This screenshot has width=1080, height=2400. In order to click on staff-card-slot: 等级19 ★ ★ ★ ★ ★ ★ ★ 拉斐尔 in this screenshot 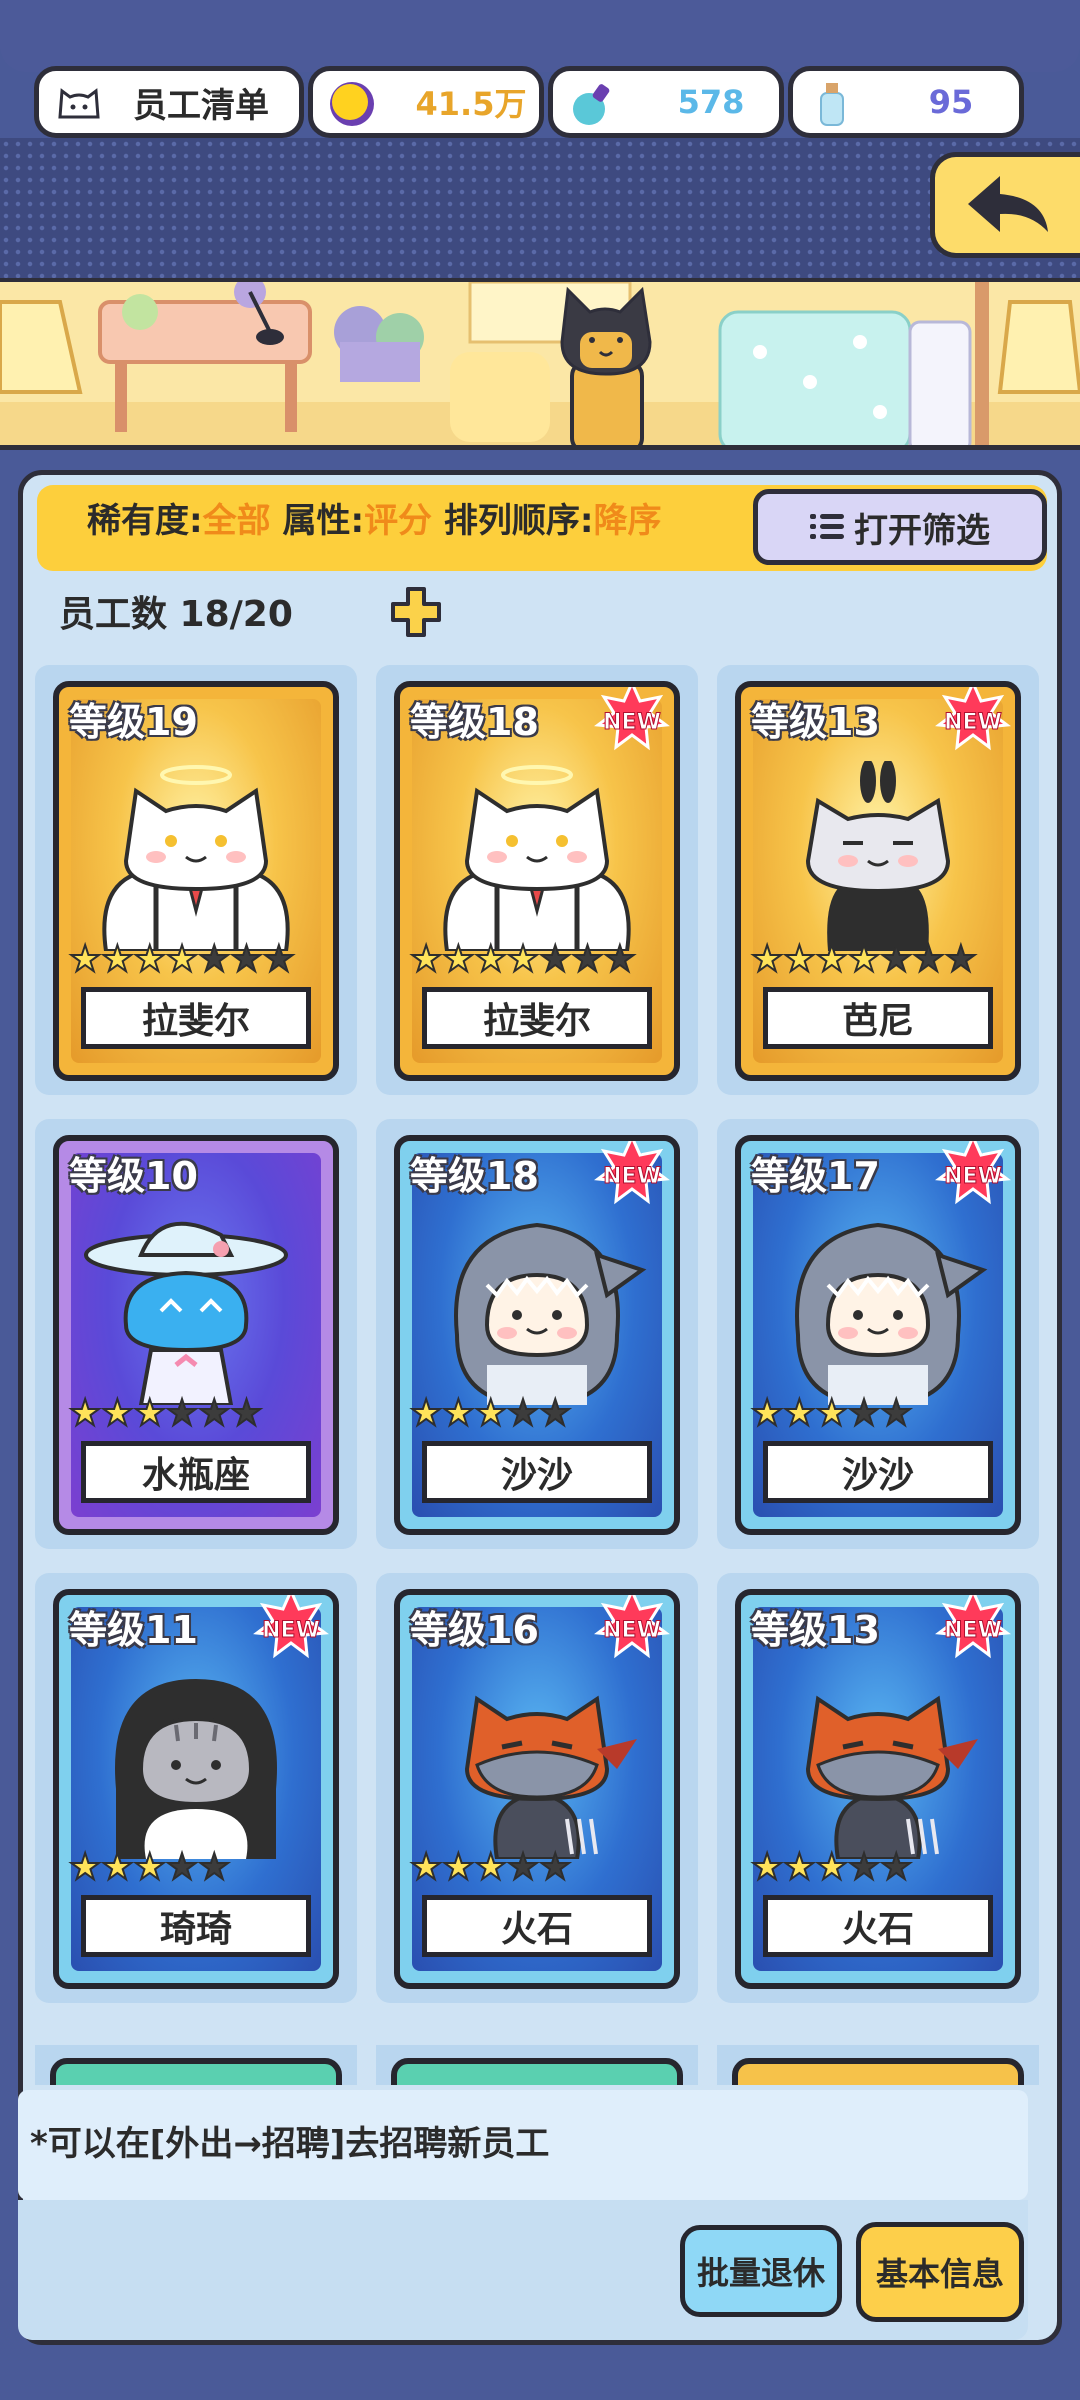, I will do `click(196, 880)`.